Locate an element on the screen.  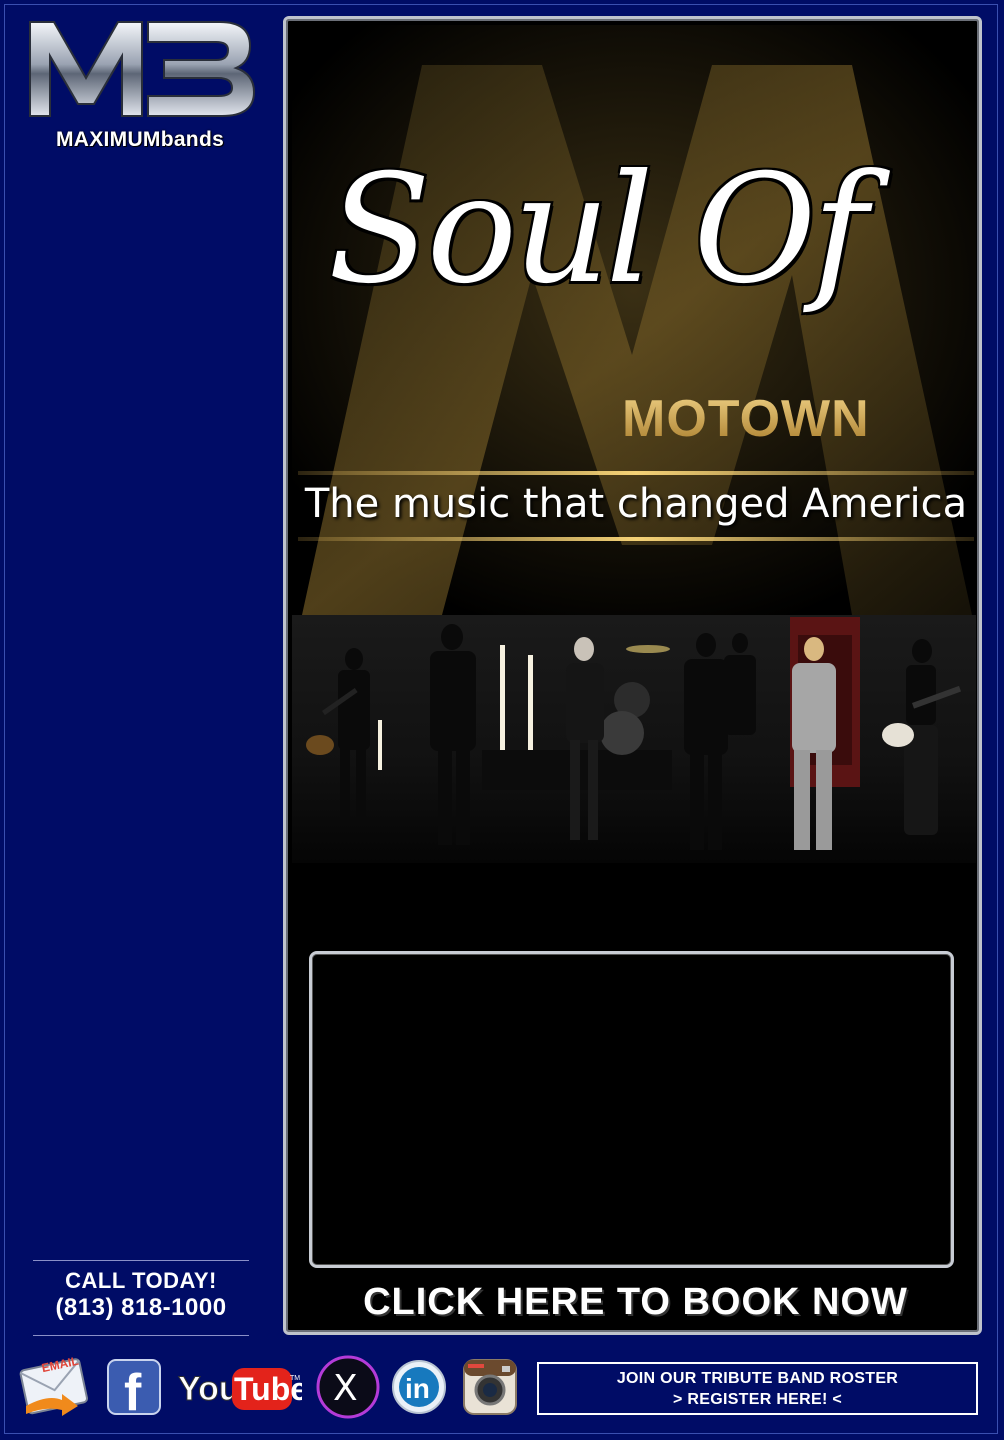
mb-monogram-logo is located at coordinates (142, 69).